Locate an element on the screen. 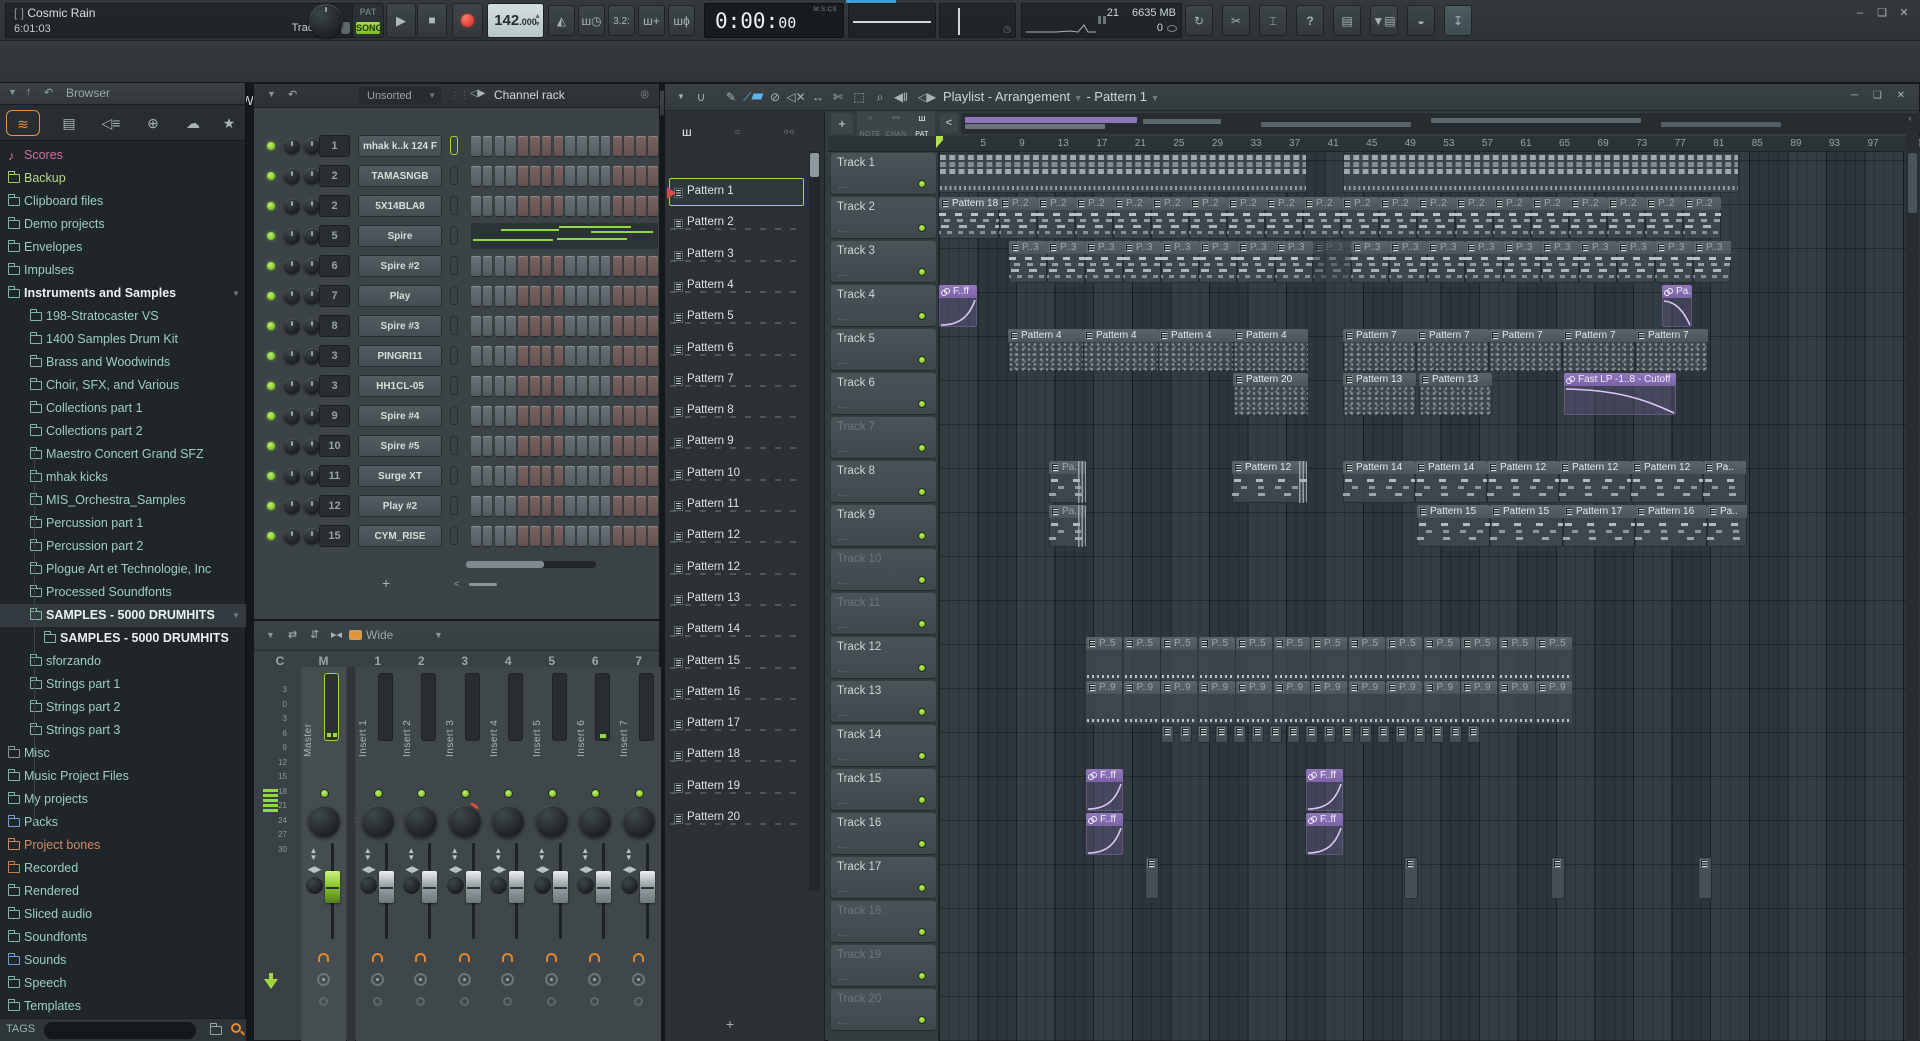  channel-volume-knob is located at coordinates (312, 296).